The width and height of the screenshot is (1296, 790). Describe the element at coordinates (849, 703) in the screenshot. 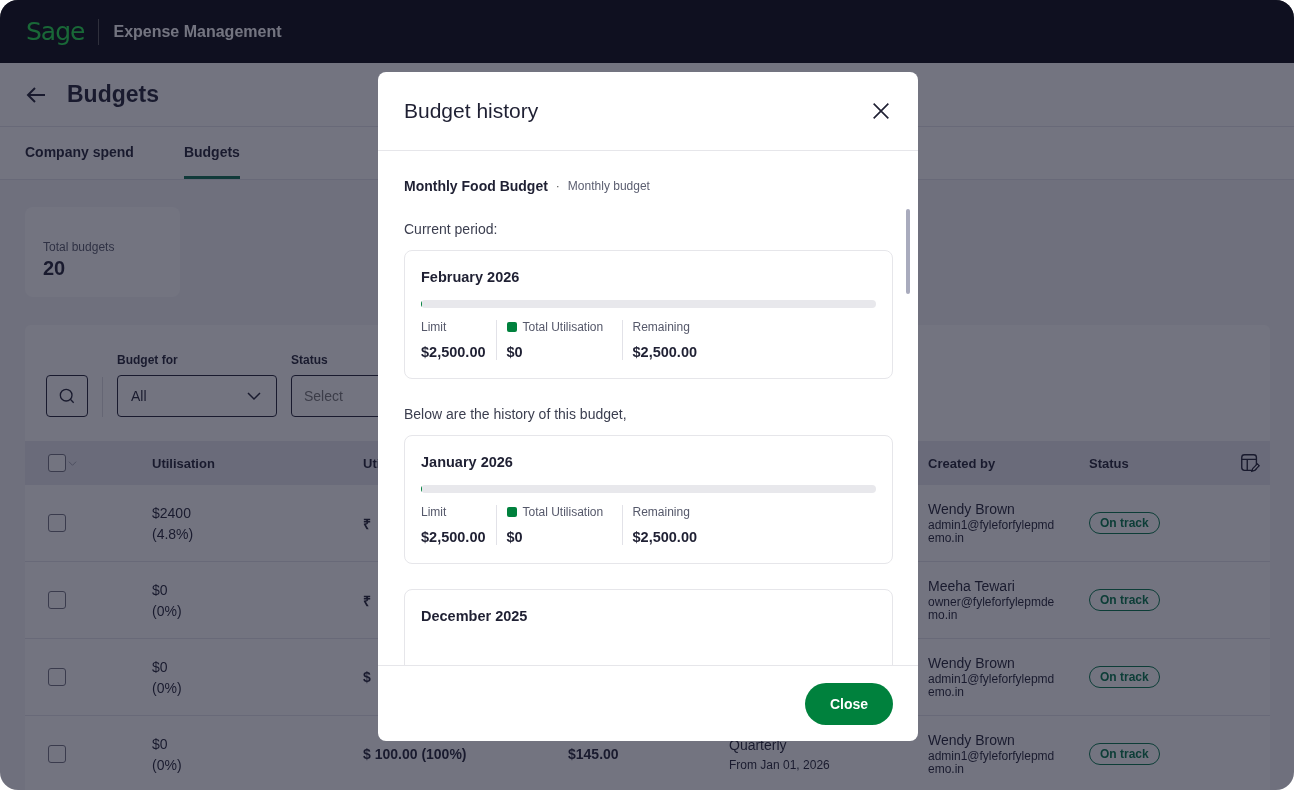

I see `close-button: Close` at that location.